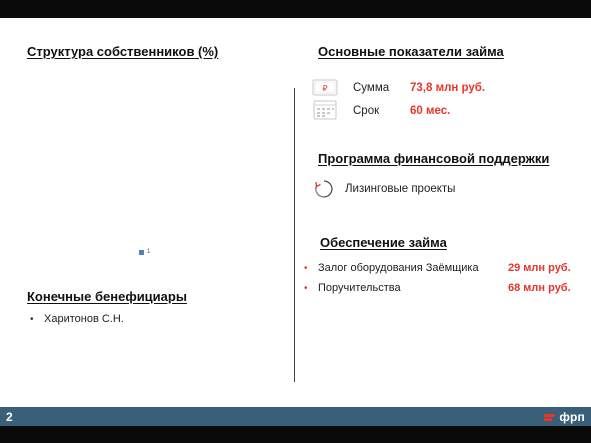  What do you see at coordinates (149, 252) in the screenshot?
I see `legend-label: 1` at bounding box center [149, 252].